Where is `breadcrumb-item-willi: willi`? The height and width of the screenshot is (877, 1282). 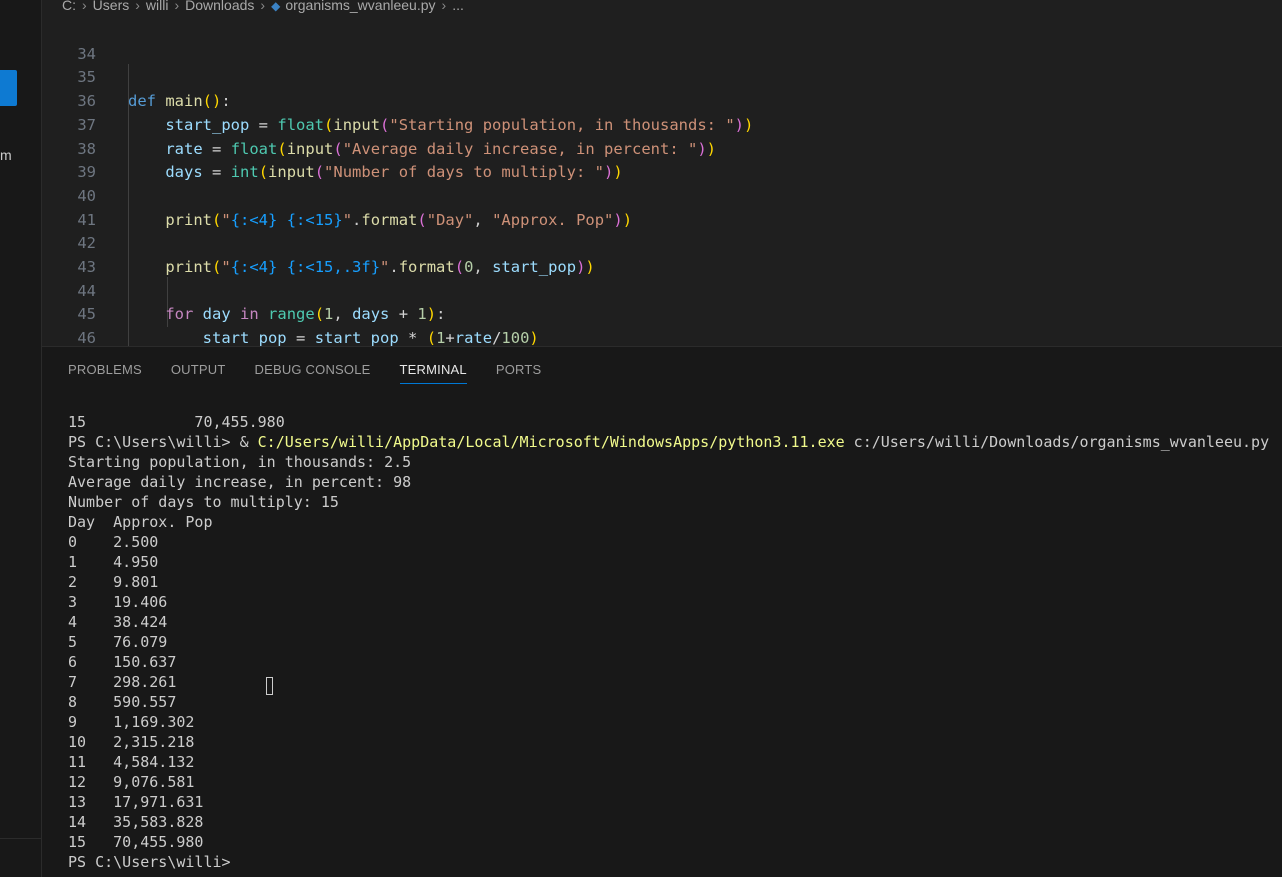 breadcrumb-item-willi: willi is located at coordinates (157, 6).